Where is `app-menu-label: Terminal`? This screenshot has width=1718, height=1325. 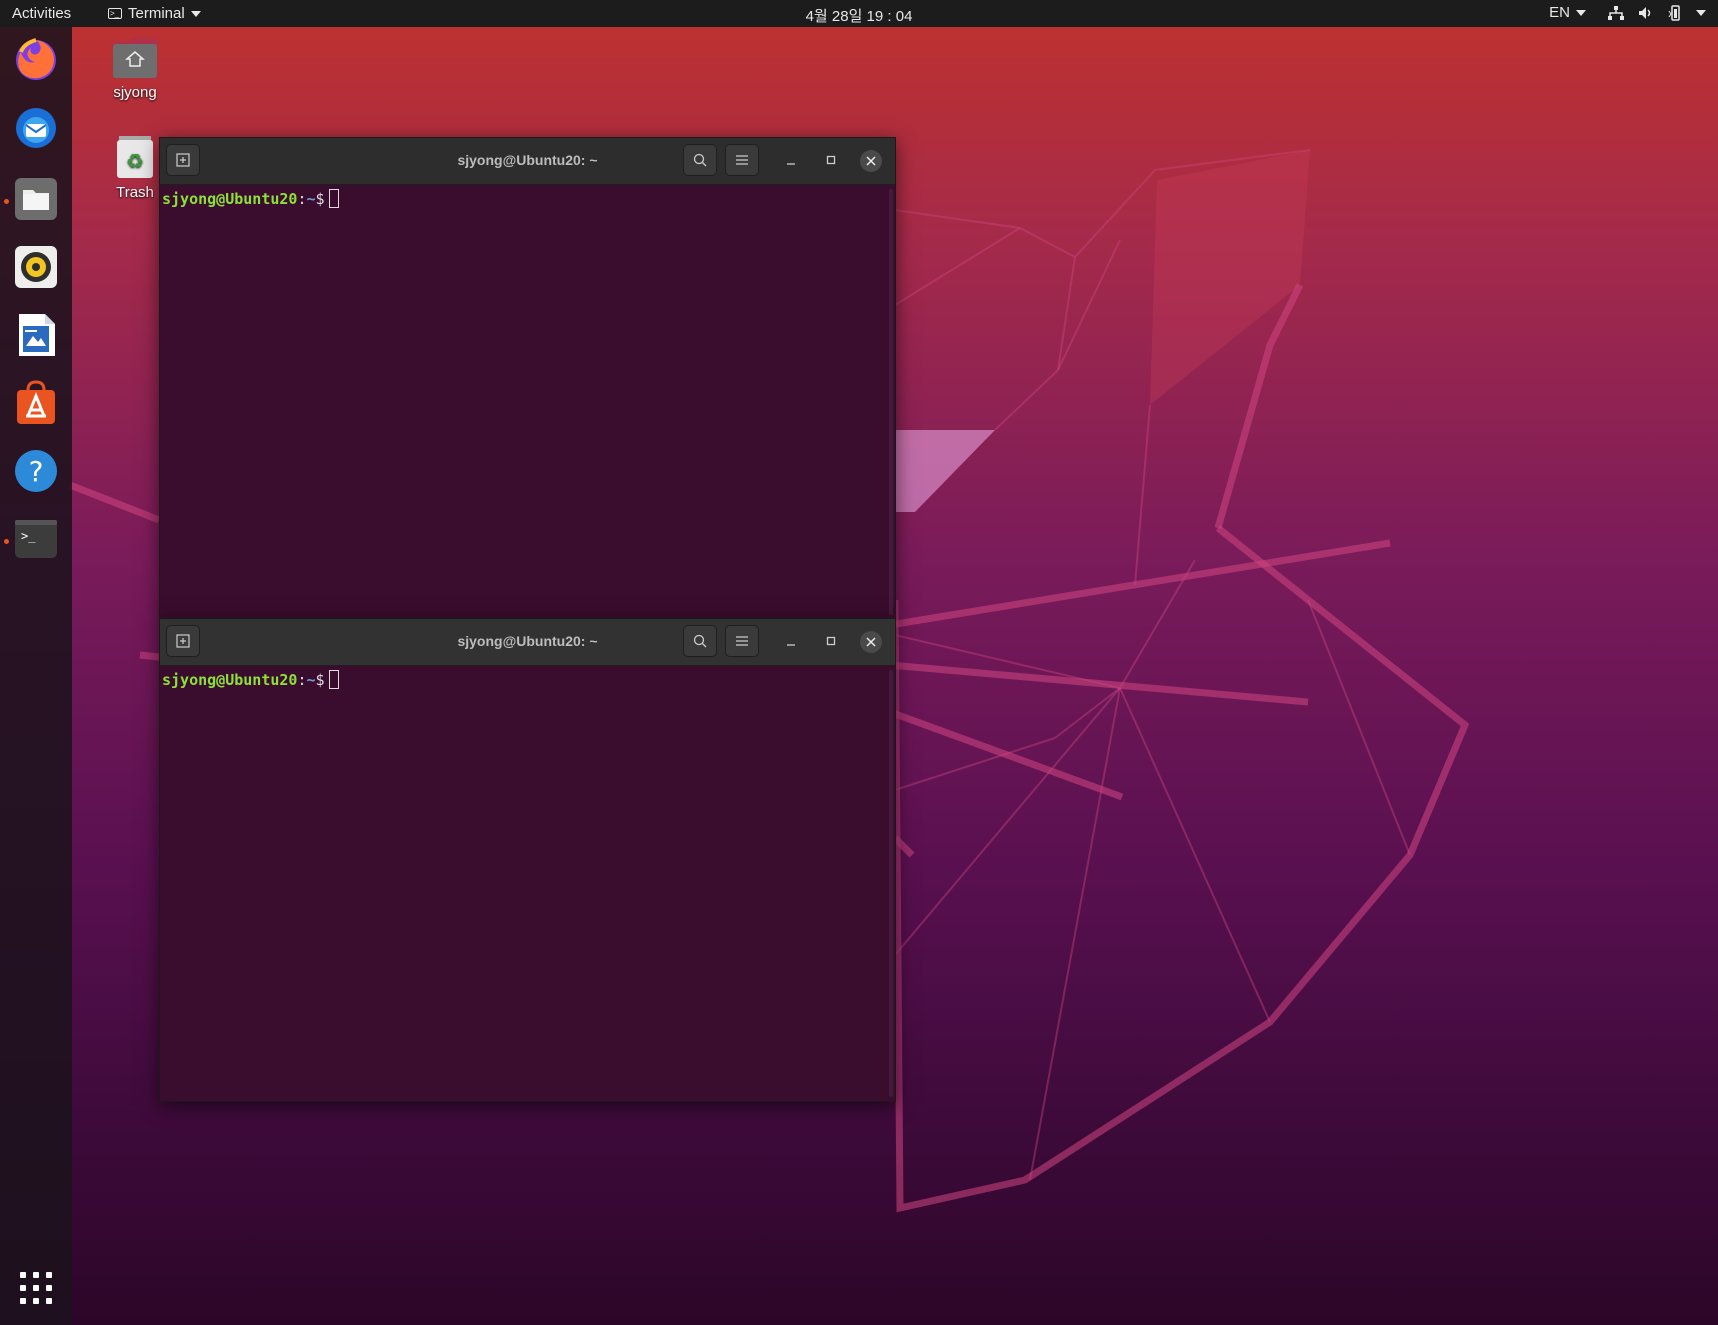
app-menu-label: Terminal is located at coordinates (156, 13).